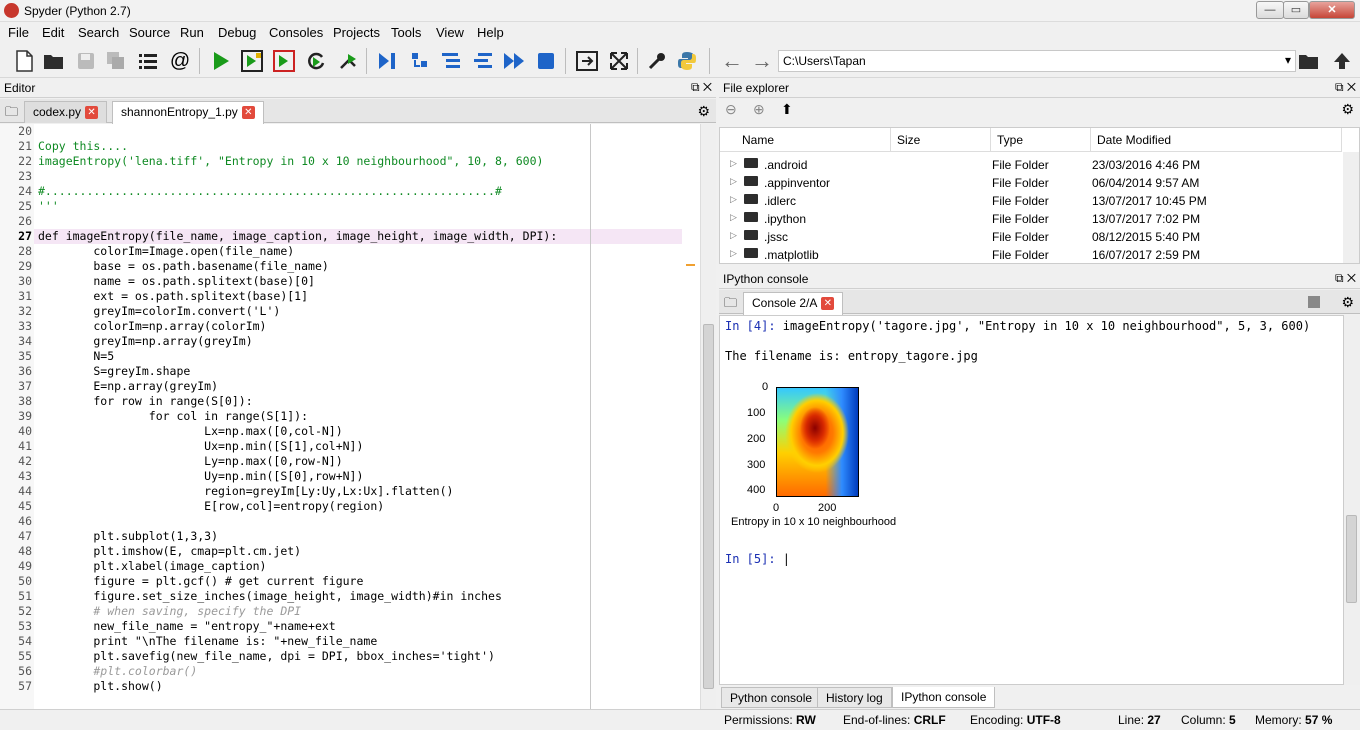  I want to click on menu-help: Help, so click(490, 32).